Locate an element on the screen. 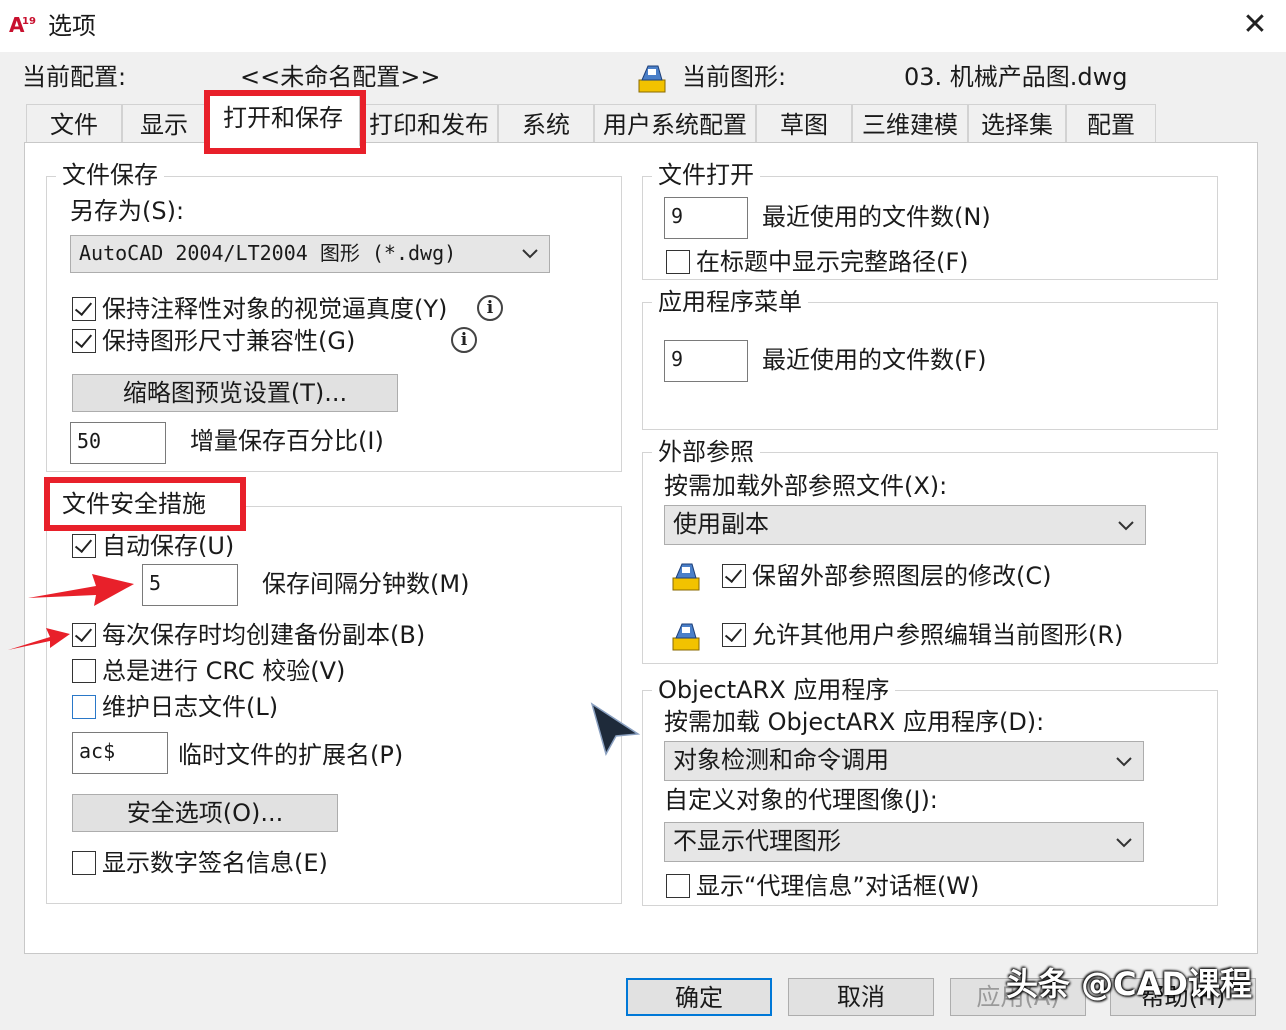 The width and height of the screenshot is (1286, 1030). proxy-images-value: 不显示代理图形 is located at coordinates (757, 841).